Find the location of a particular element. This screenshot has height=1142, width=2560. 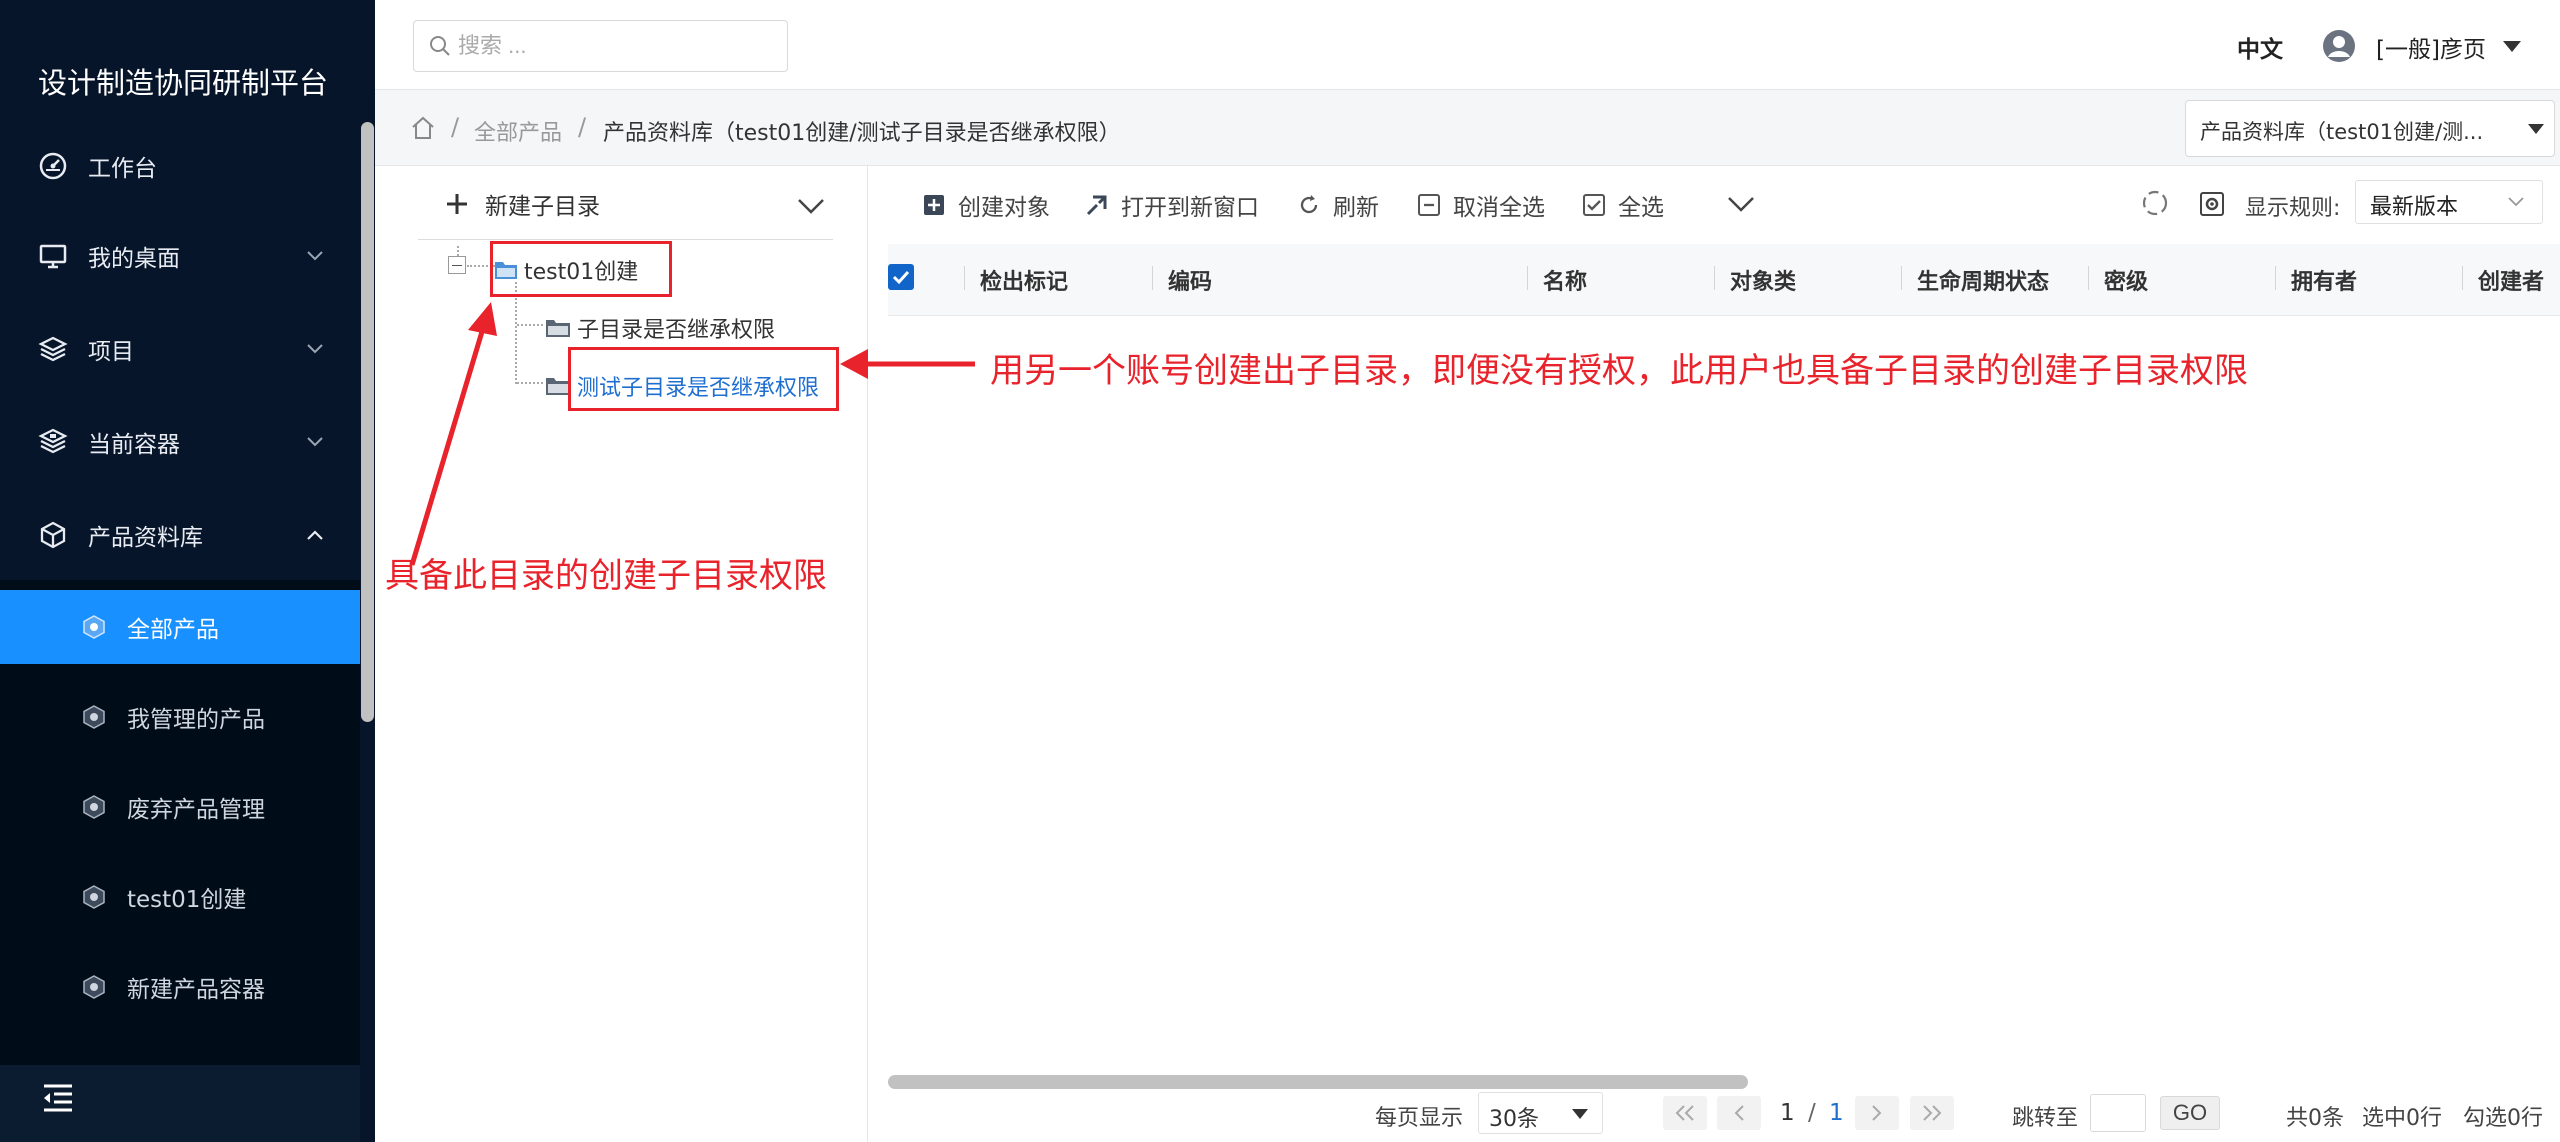

settings-gear-icon is located at coordinates (2212, 204).